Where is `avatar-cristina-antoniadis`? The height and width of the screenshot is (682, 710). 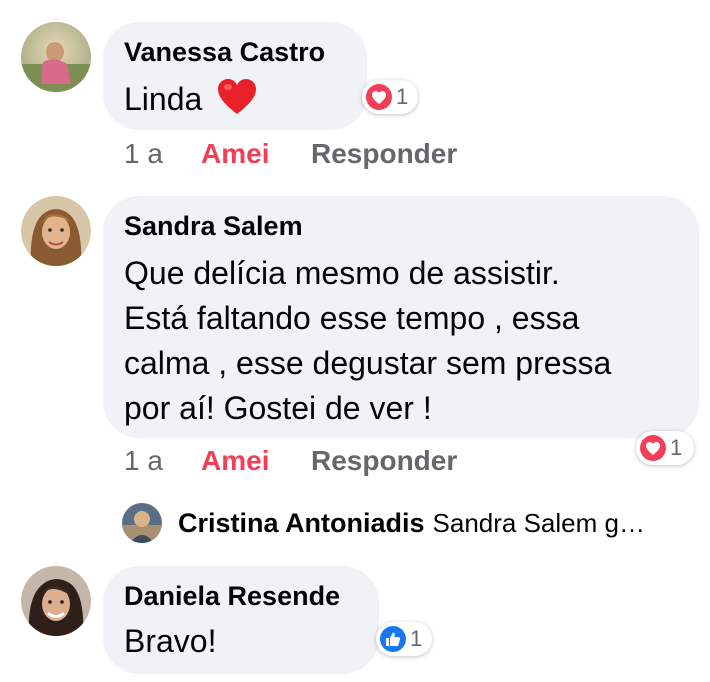 avatar-cristina-antoniadis is located at coordinates (142, 523).